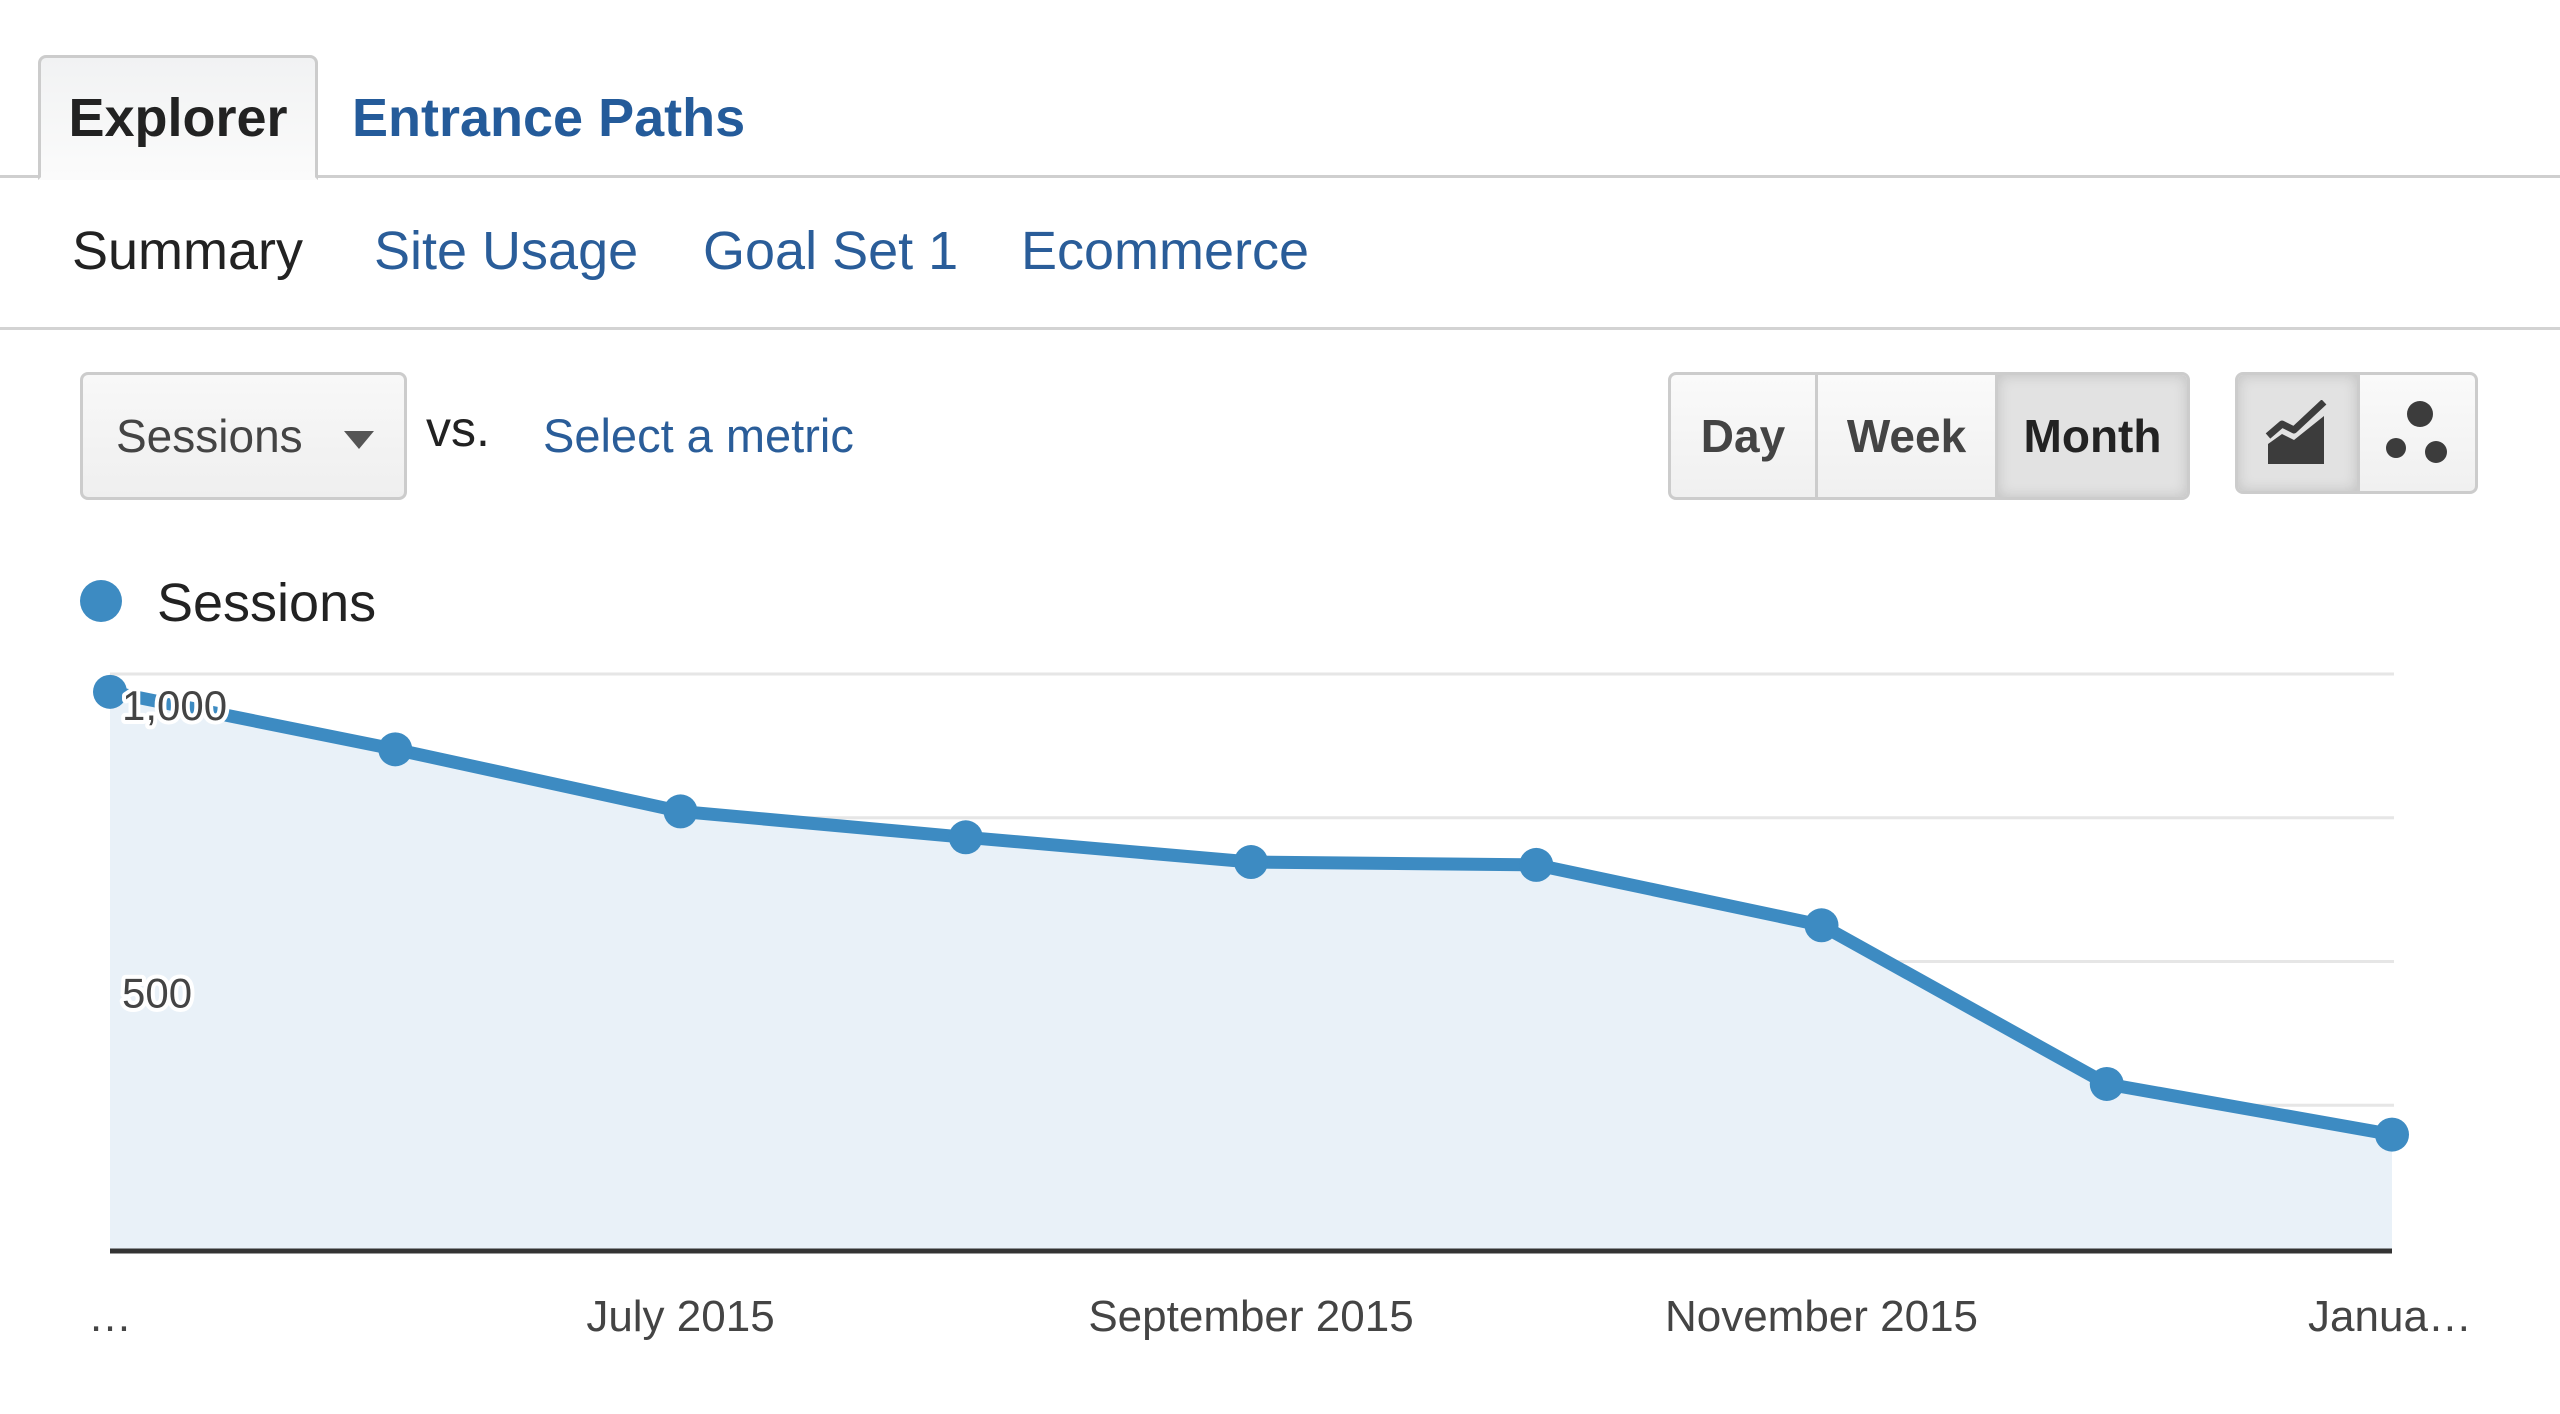 This screenshot has width=2560, height=1414. What do you see at coordinates (680, 1316) in the screenshot?
I see `x-tick-label: July 2015` at bounding box center [680, 1316].